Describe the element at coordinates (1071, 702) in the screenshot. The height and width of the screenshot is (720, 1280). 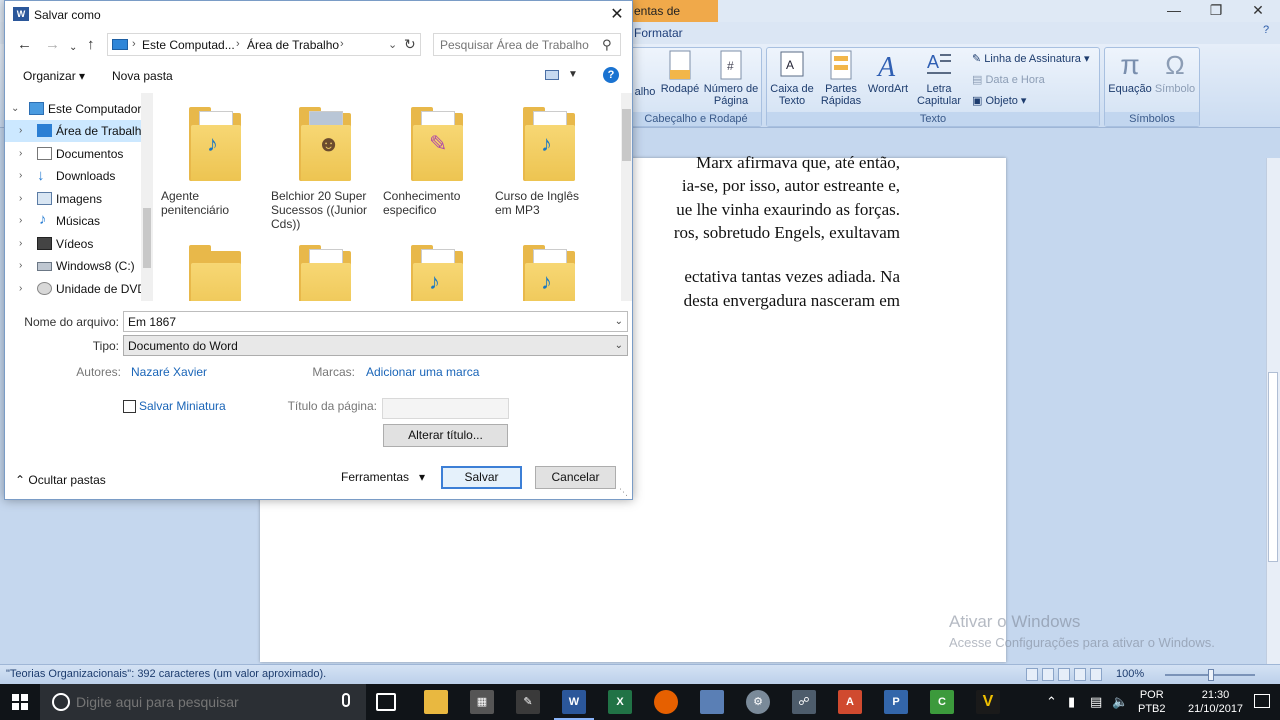
I see `battery-icon: ▮` at that location.